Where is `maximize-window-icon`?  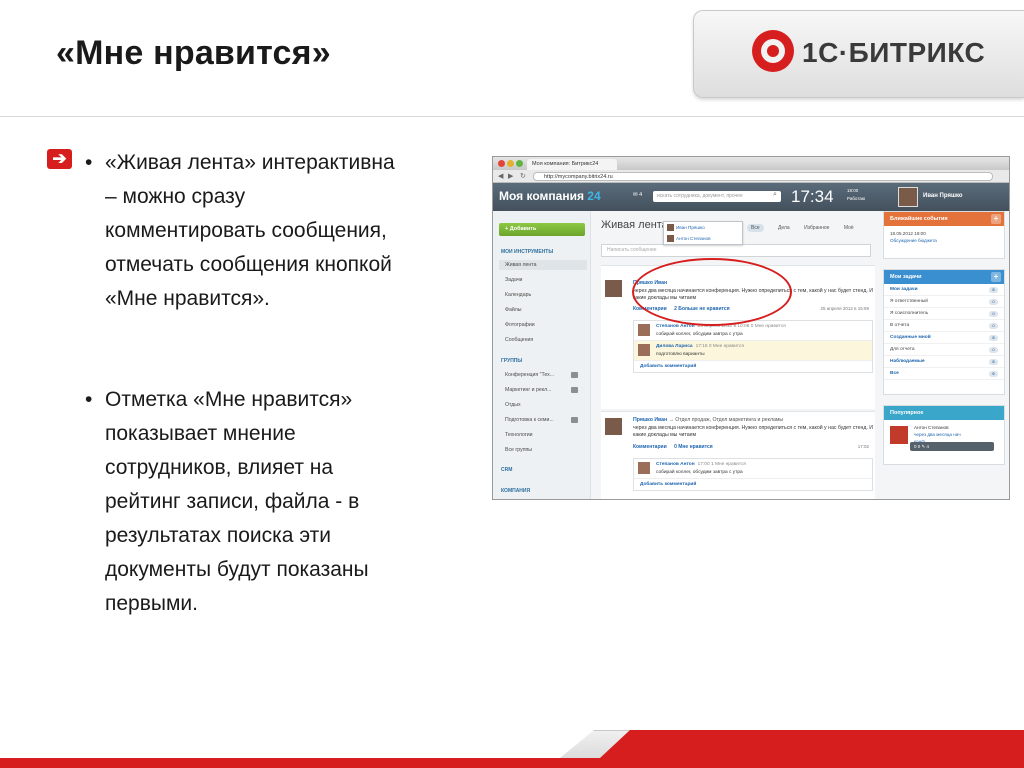 maximize-window-icon is located at coordinates (519, 163).